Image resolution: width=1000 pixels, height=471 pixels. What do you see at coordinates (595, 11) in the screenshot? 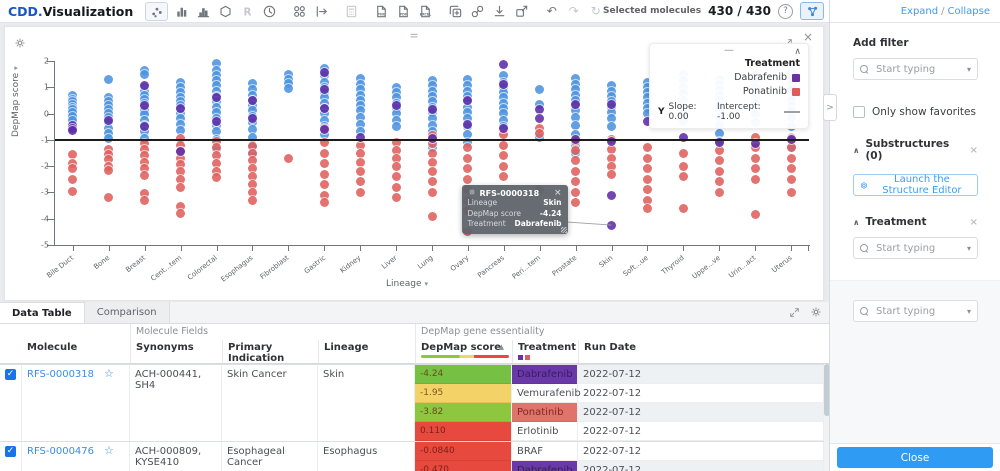
I see `refresh-icon: ↻` at bounding box center [595, 11].